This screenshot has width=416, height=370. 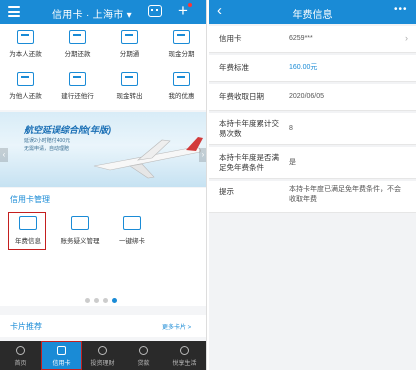 I want to click on quick-action-label: 建行还他行, so click(x=77, y=96).